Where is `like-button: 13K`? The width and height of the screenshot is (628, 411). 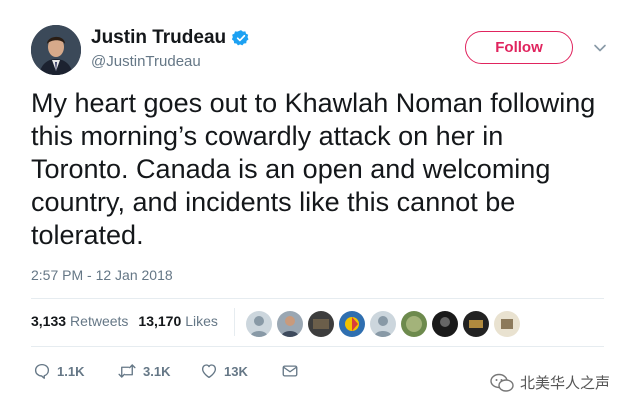
like-button: 13K is located at coordinates (224, 371).